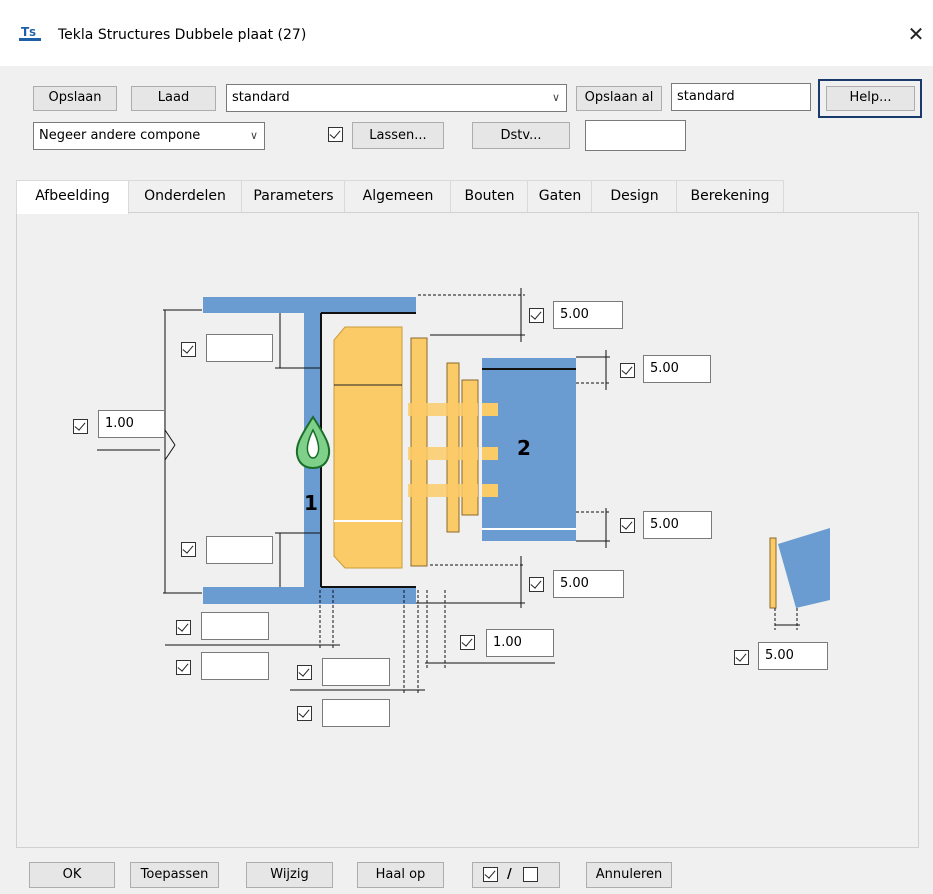  I want to click on bottom-a-input, so click(235, 626).